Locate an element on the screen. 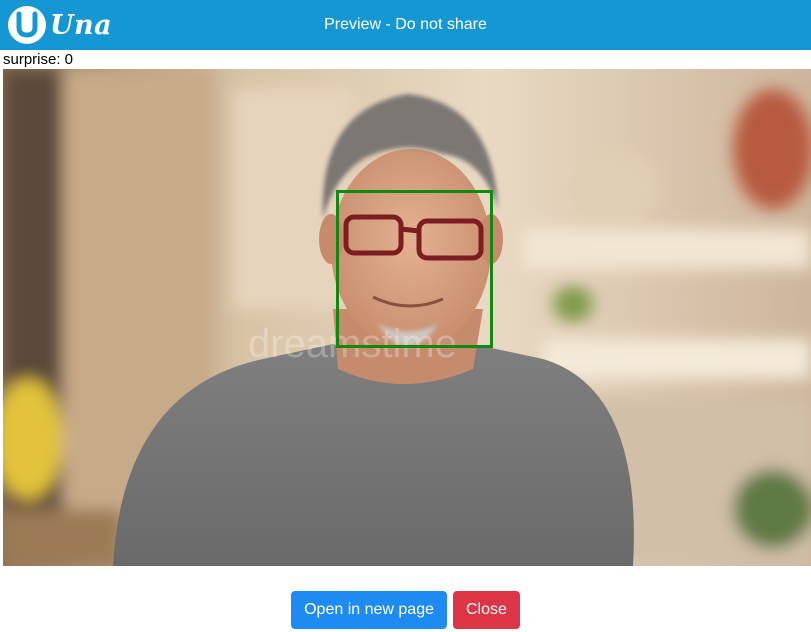 This screenshot has width=811, height=632. top-bar: Una Preview - Do not share is located at coordinates (405, 25).